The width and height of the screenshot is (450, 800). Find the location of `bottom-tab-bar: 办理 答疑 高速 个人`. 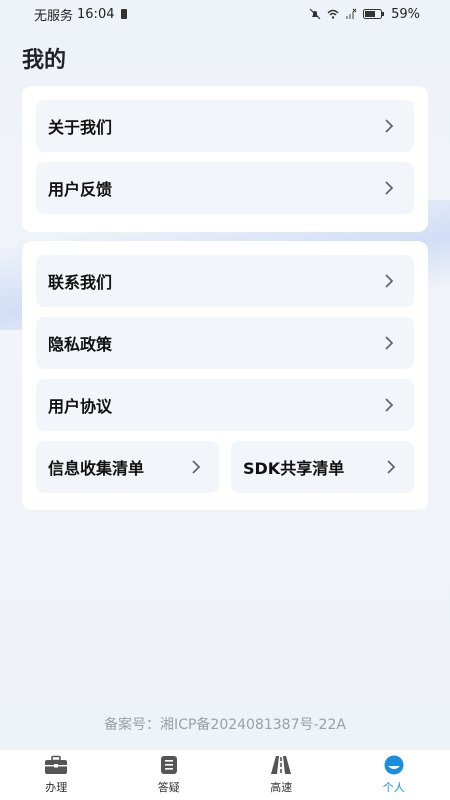

bottom-tab-bar: 办理 答疑 高速 个人 is located at coordinates (225, 775).